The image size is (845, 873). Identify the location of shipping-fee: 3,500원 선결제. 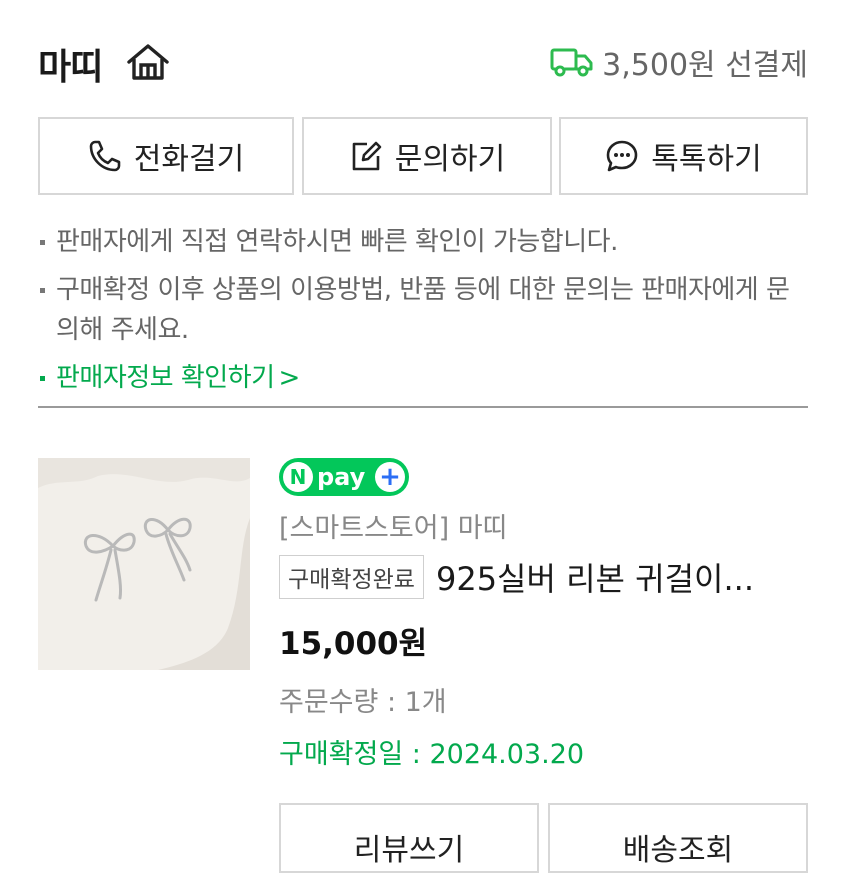
(679, 62).